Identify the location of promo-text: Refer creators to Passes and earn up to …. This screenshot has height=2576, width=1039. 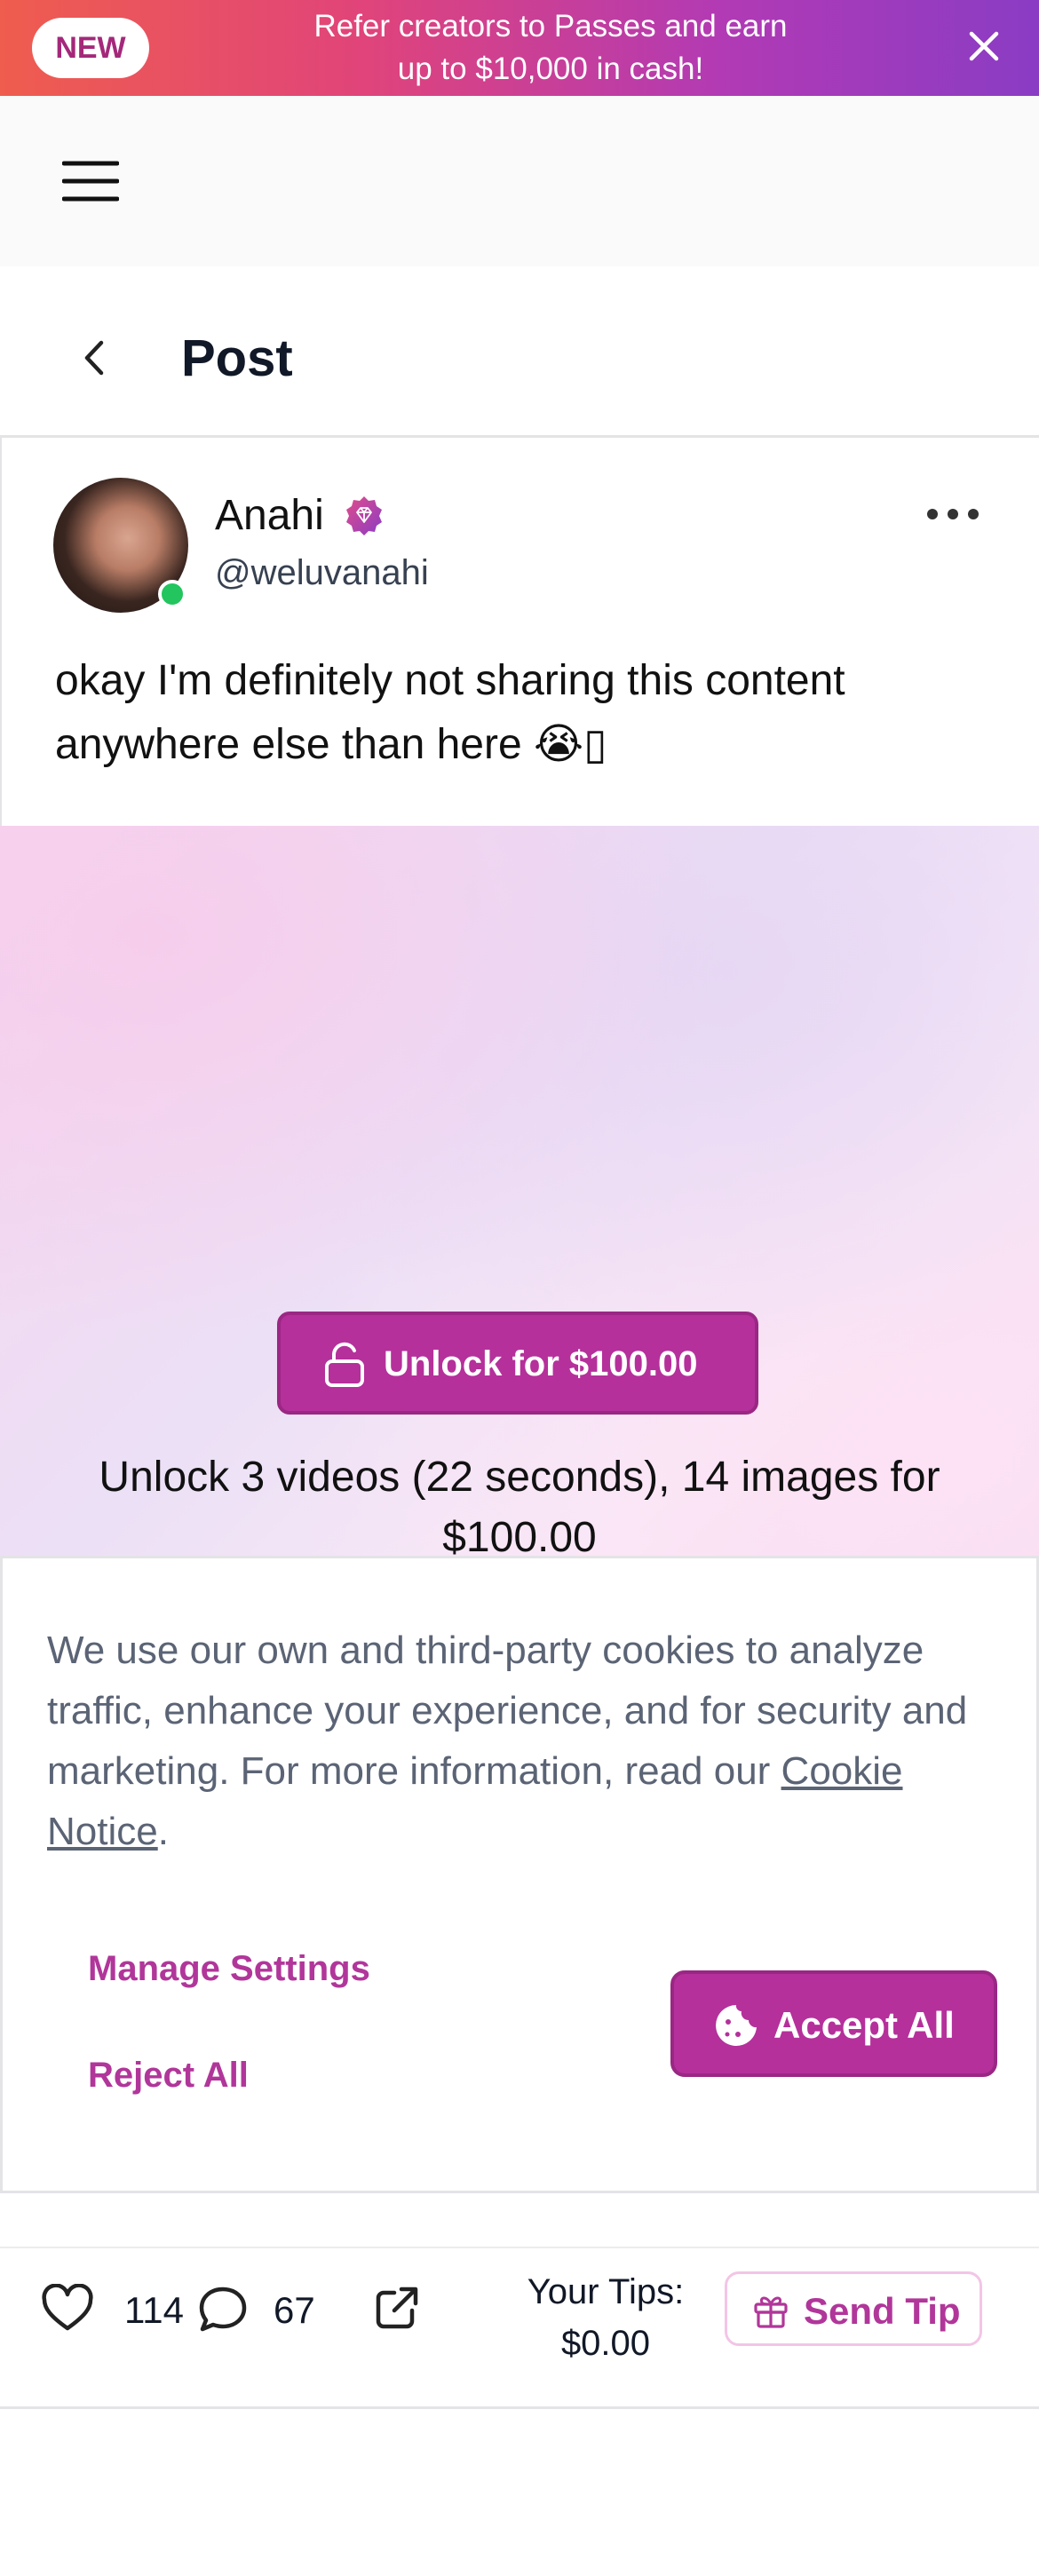
(550, 48).